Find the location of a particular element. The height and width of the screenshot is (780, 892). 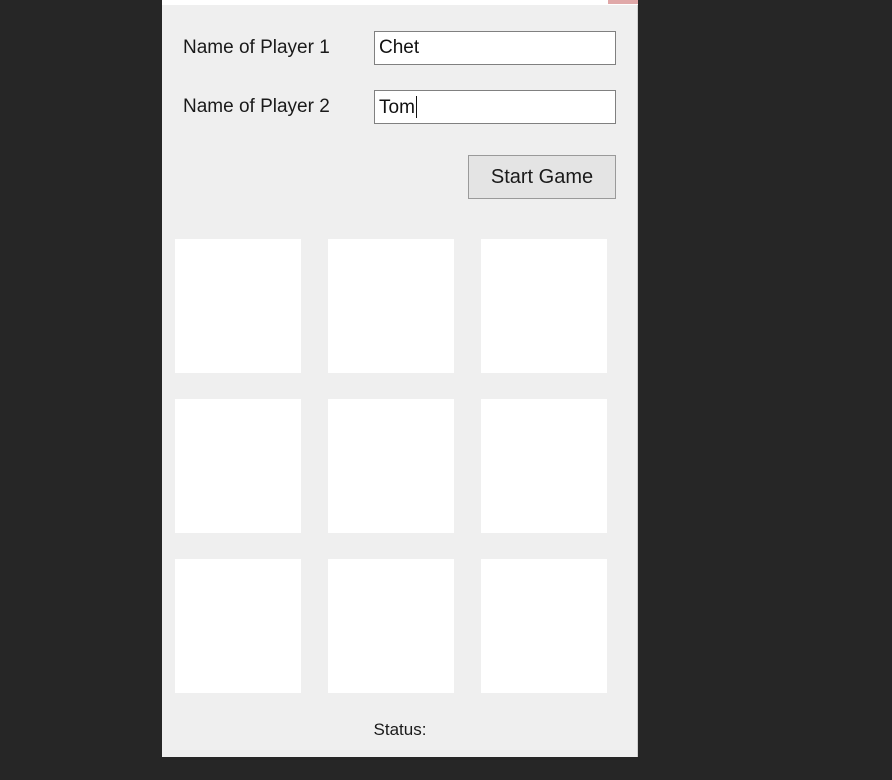

player1-label: Name of Player 1 is located at coordinates (256, 47).